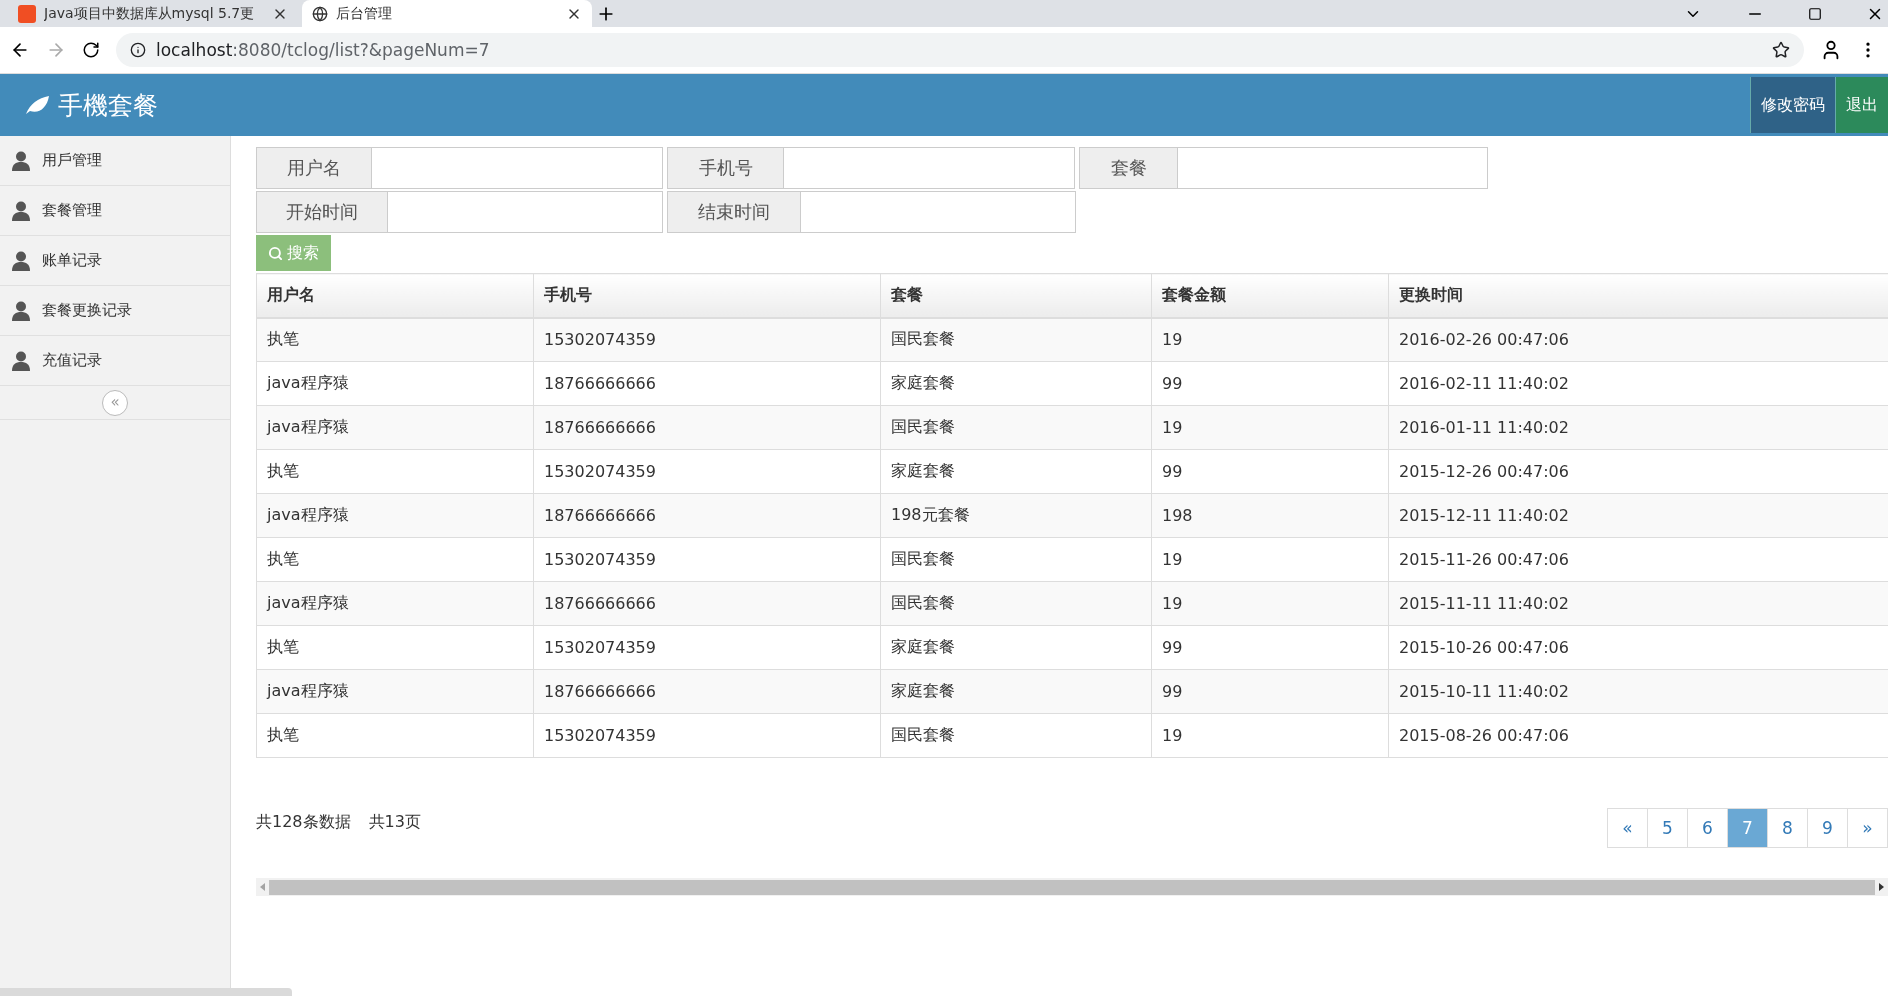 The height and width of the screenshot is (996, 1888). What do you see at coordinates (314, 168) in the screenshot?
I see `field-label: 用户名` at bounding box center [314, 168].